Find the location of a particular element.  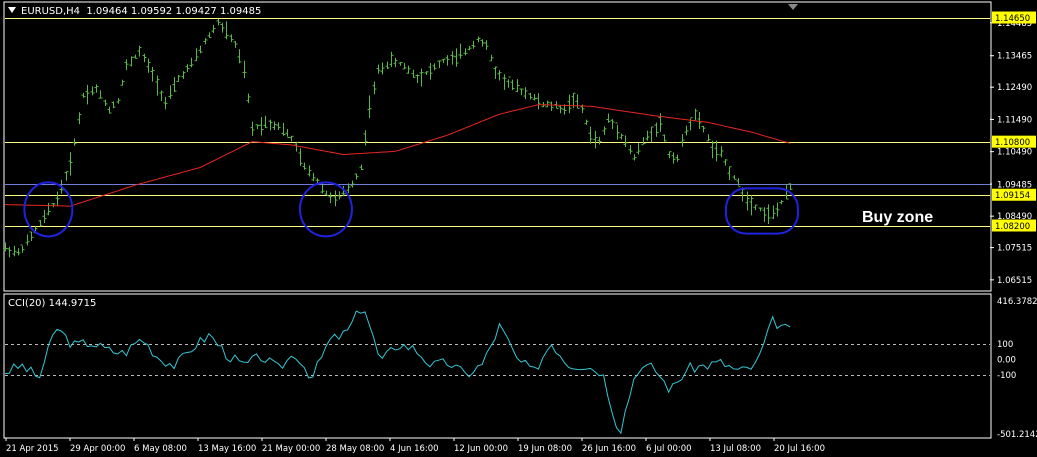

price-tick-label: 1.13465 is located at coordinates (1014, 57).